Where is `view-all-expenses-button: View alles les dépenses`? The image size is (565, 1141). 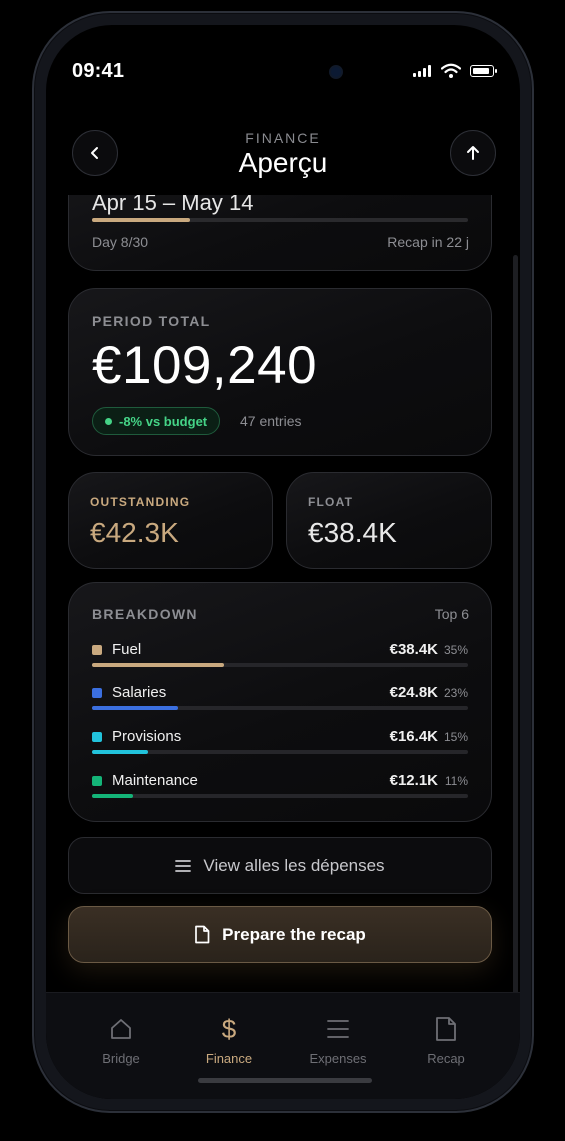 view-all-expenses-button: View alles les dépenses is located at coordinates (280, 865).